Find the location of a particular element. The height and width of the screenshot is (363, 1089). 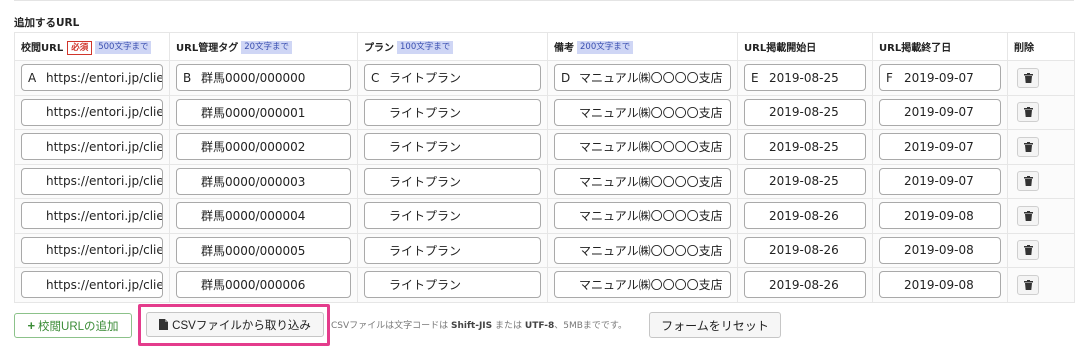

top-divider is located at coordinates (544, 0).